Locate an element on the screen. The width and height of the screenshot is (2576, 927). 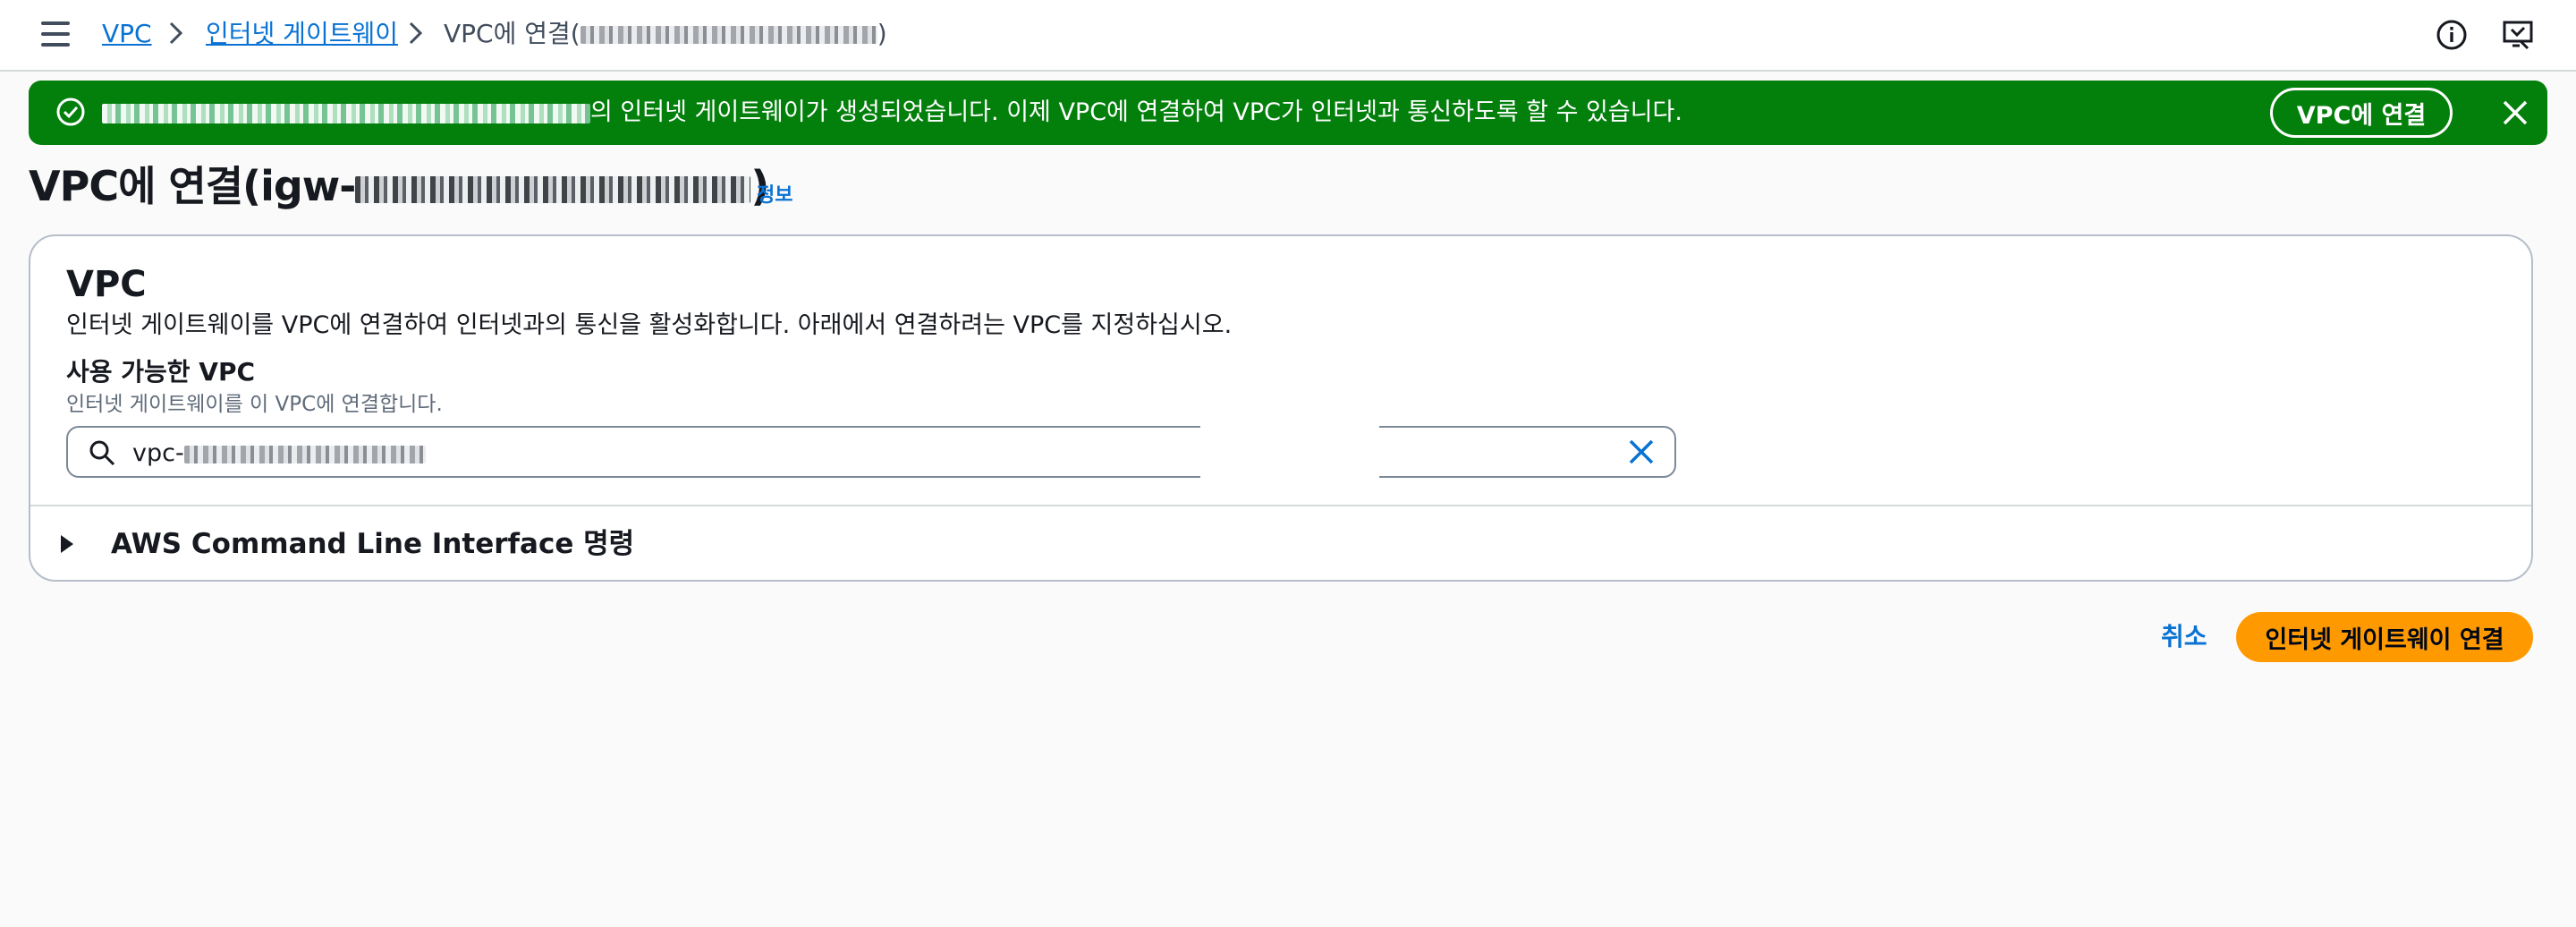
info-link: 정보 is located at coordinates (774, 193).